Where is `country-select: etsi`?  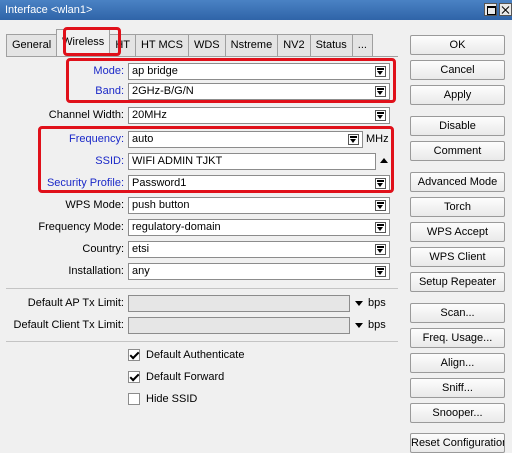
country-select: etsi is located at coordinates (259, 249).